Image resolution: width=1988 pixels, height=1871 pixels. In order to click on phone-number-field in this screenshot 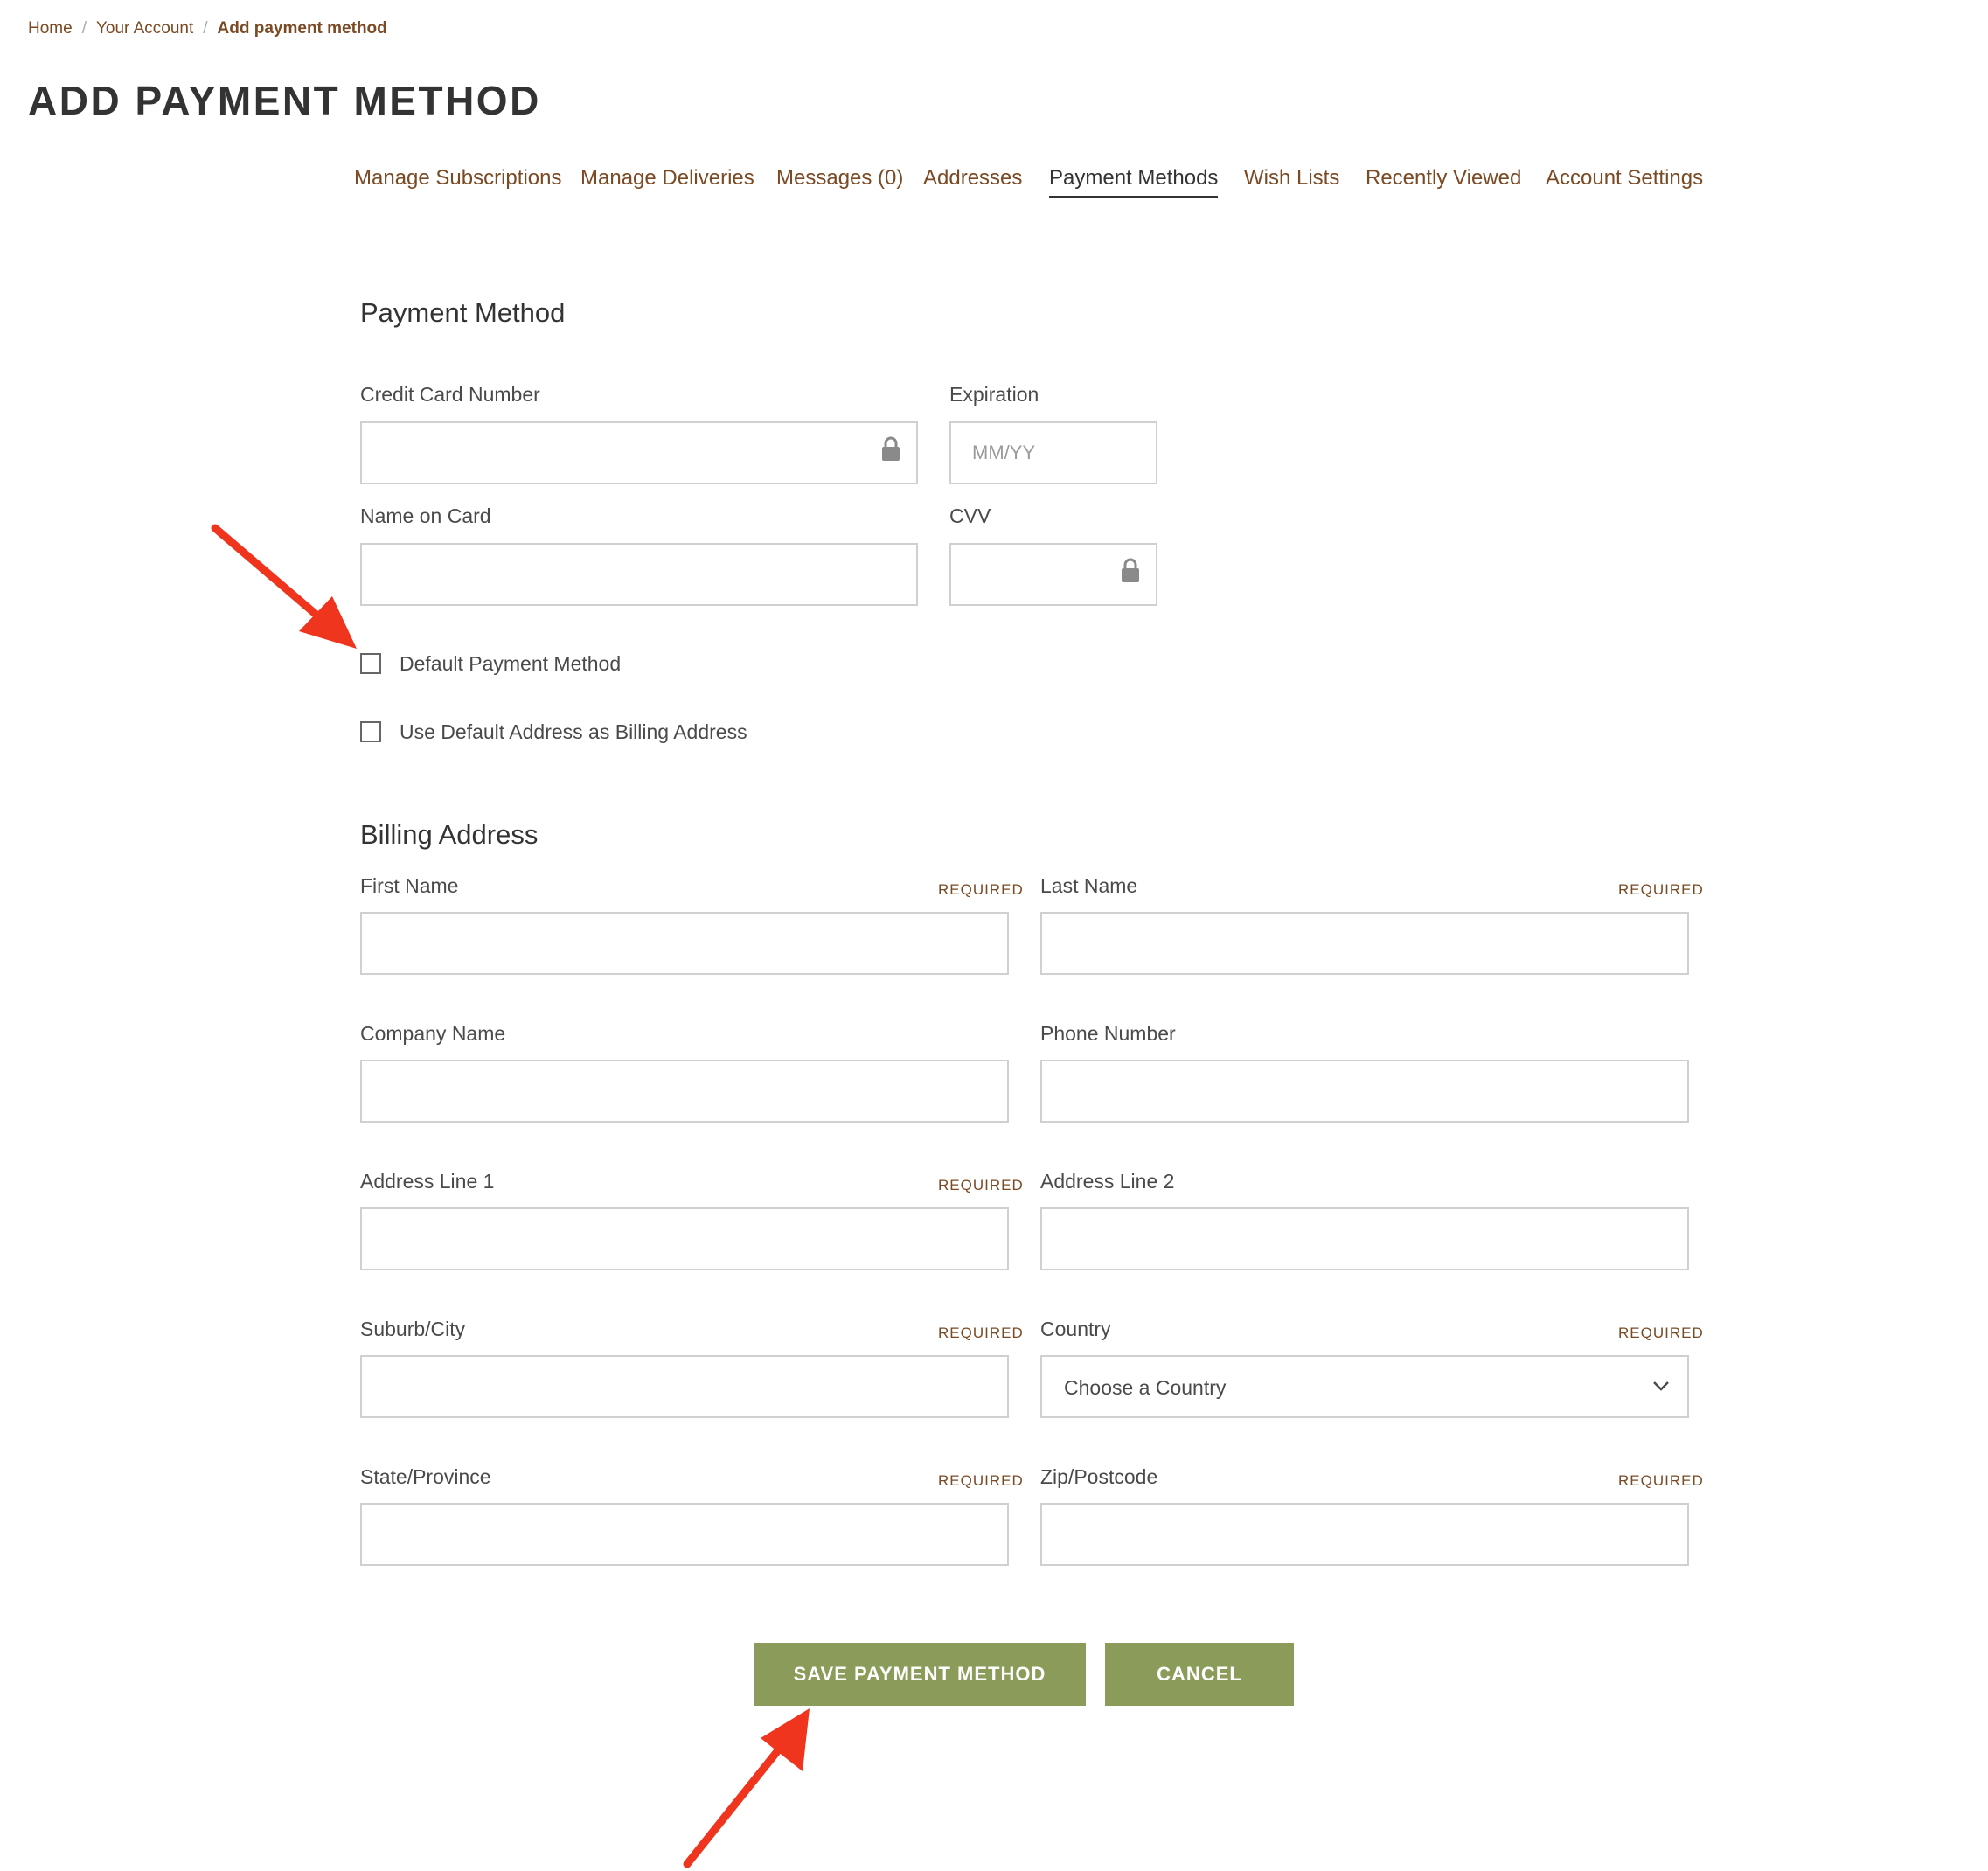, I will do `click(1364, 1091)`.